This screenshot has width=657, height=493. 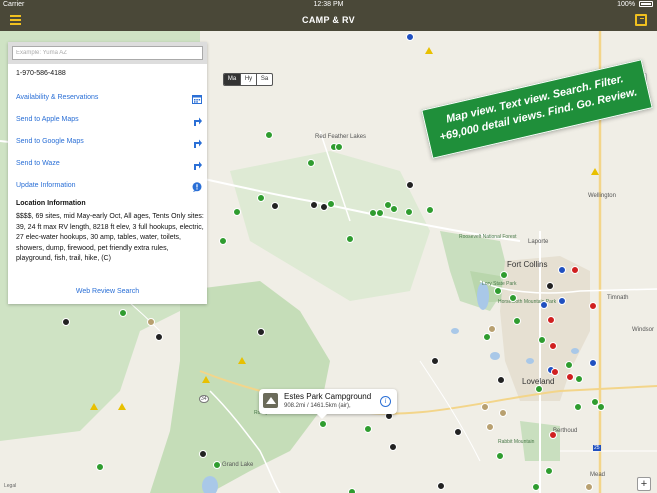 I want to click on web-review-search-link: Web Review Search, so click(x=107, y=291).